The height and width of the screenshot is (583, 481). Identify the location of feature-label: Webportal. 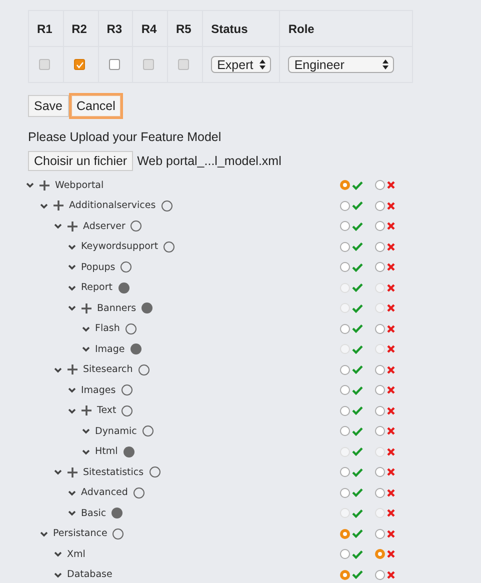
(79, 185).